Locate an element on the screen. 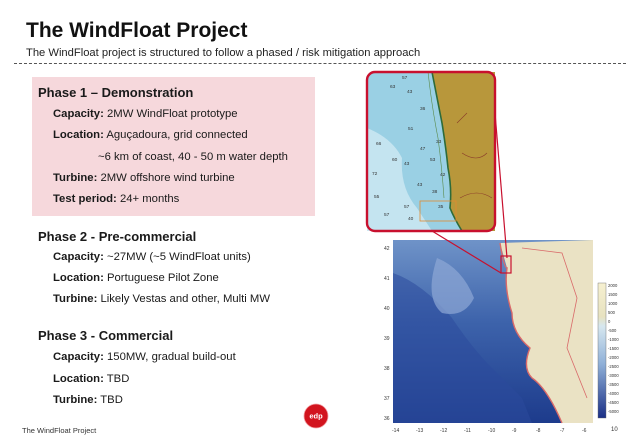 This screenshot has height=443, width=638. depth-label: 66 is located at coordinates (379, 144).